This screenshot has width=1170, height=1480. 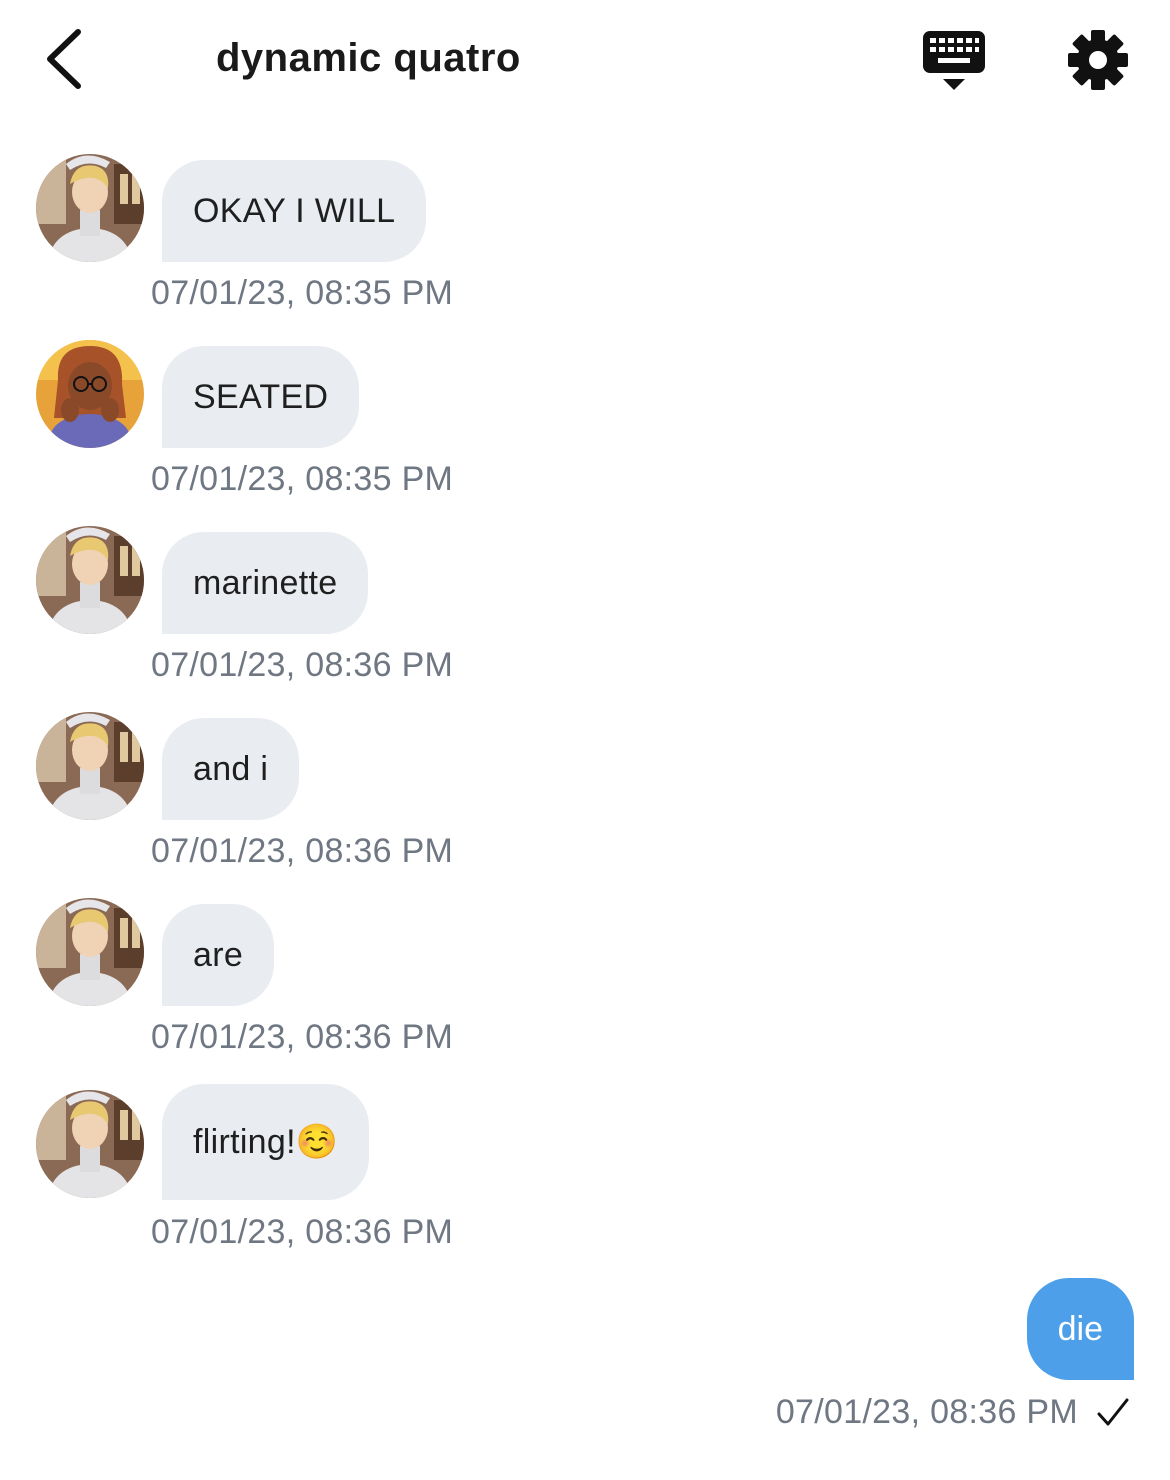 I want to click on message-bubble: OKAY I WILL, so click(x=294, y=211).